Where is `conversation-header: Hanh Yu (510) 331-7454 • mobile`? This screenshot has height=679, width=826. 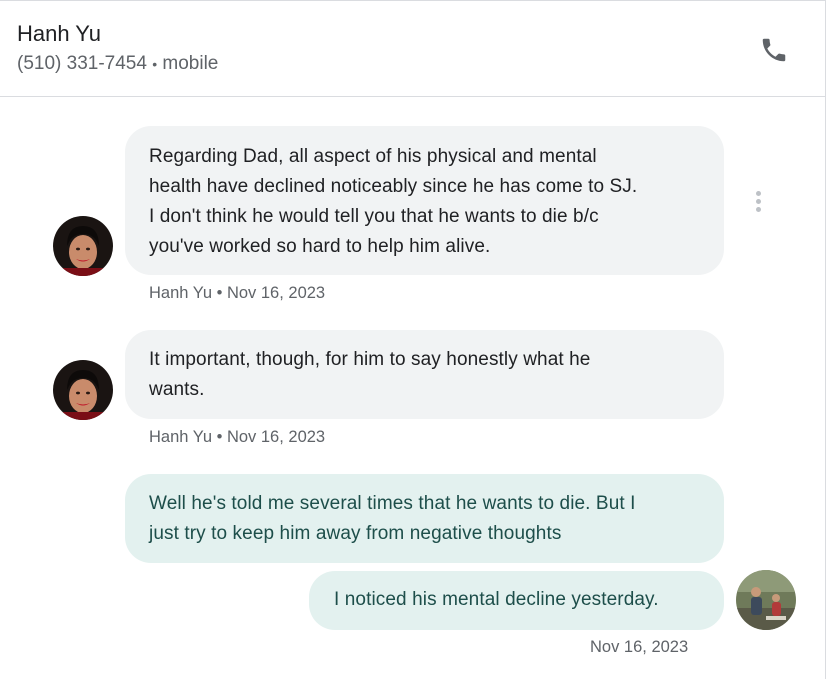 conversation-header: Hanh Yu (510) 331-7454 • mobile is located at coordinates (412, 49).